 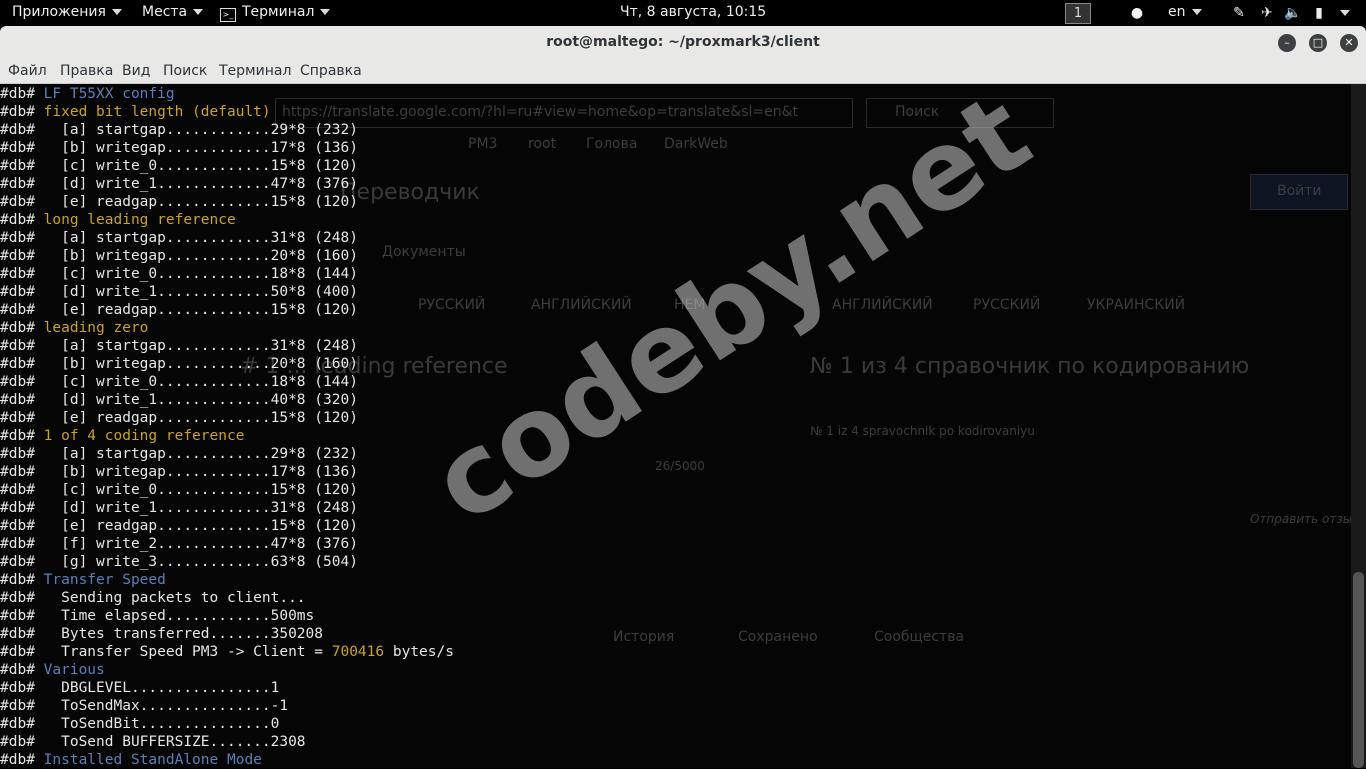 What do you see at coordinates (227, 184) in the screenshot?
I see `terminal-line: #db# [d] write_1.............47*8 (376)` at bounding box center [227, 184].